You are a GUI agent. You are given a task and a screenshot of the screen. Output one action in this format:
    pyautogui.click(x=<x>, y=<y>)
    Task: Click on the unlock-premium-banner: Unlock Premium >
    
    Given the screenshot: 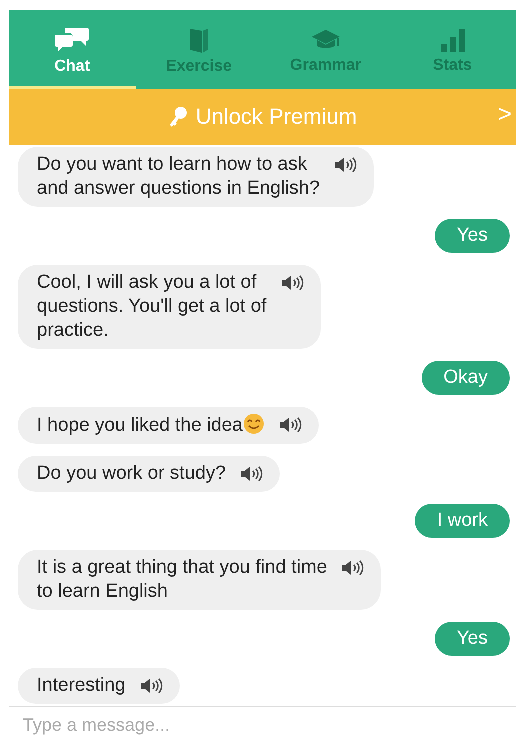 What is the action you would take?
    pyautogui.click(x=262, y=117)
    